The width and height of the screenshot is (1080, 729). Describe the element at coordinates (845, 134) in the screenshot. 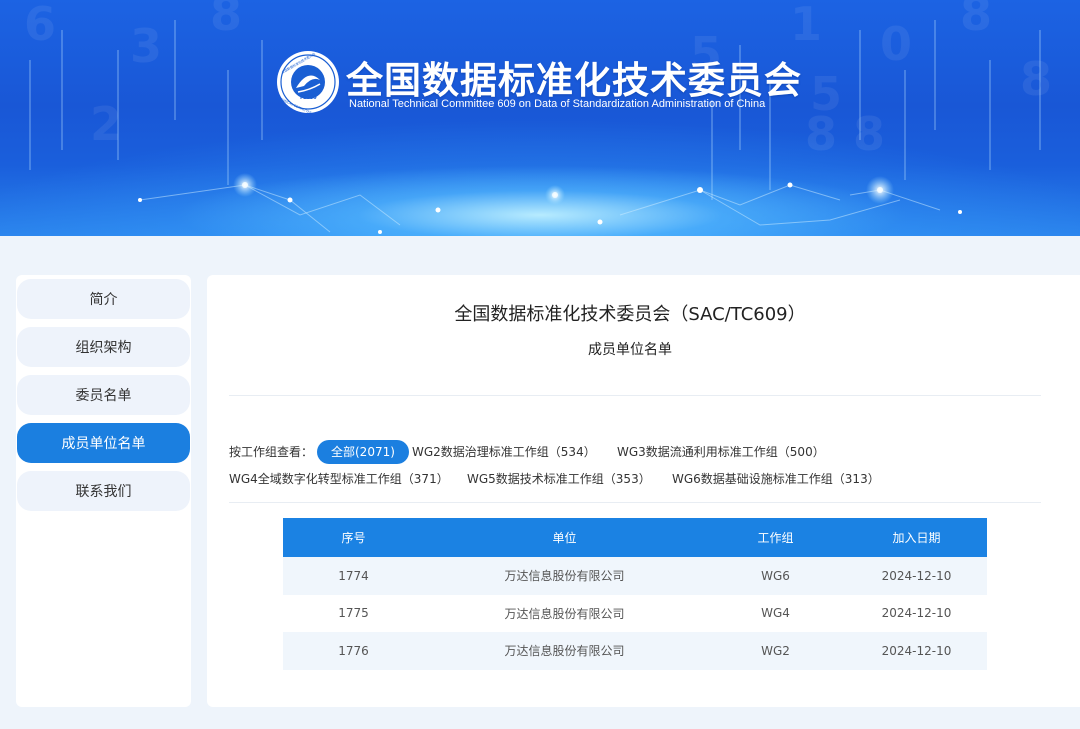

I see `svg-text: 8 8` at that location.